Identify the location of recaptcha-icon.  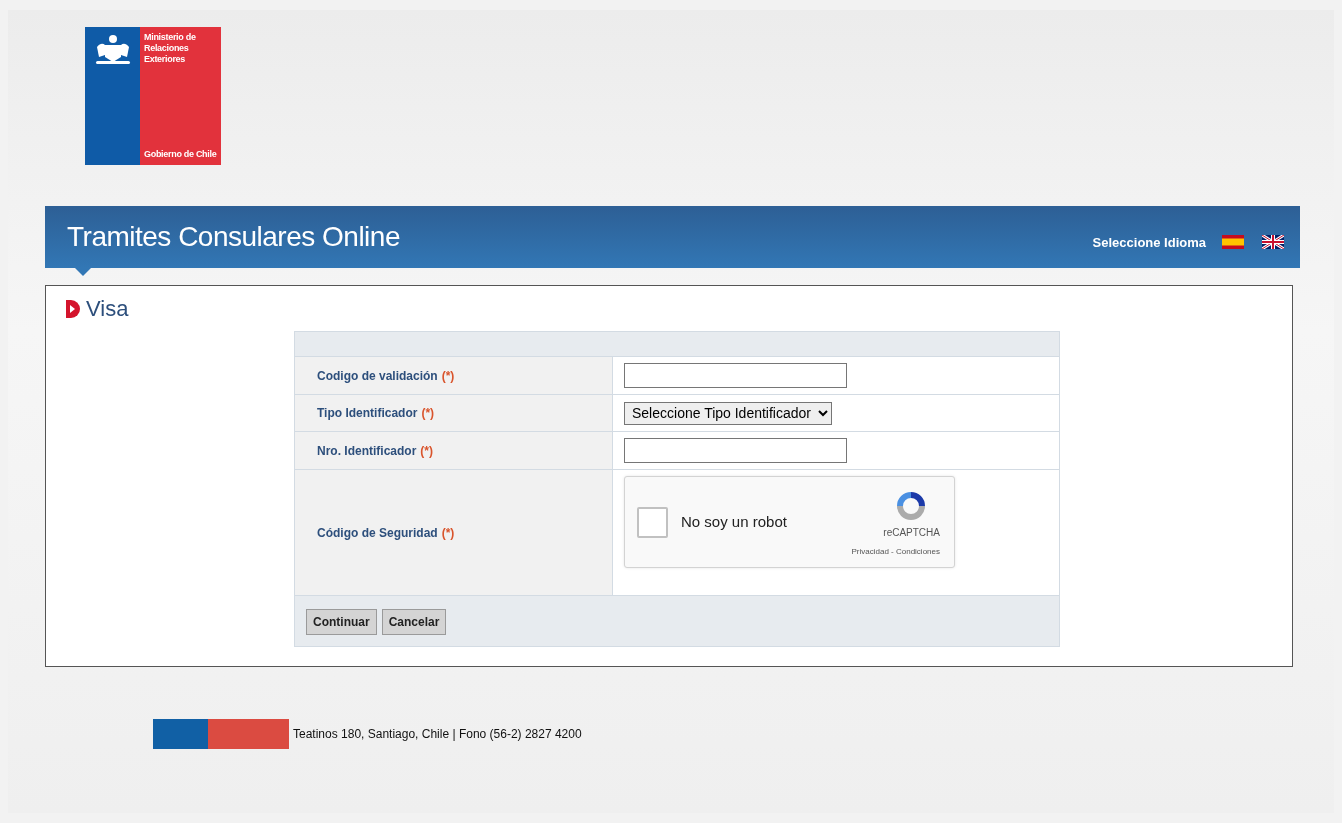
(911, 506).